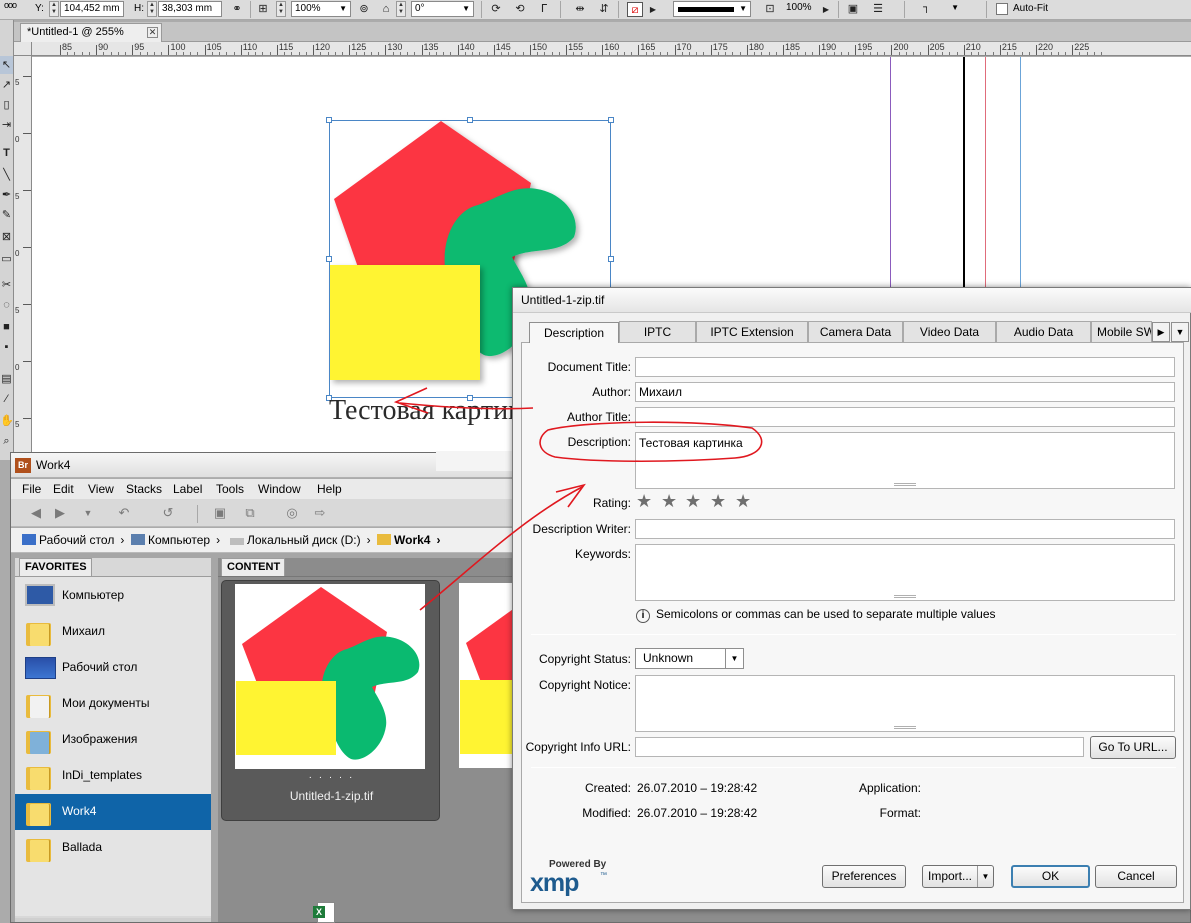  I want to click on author-field: Михаил, so click(905, 392).